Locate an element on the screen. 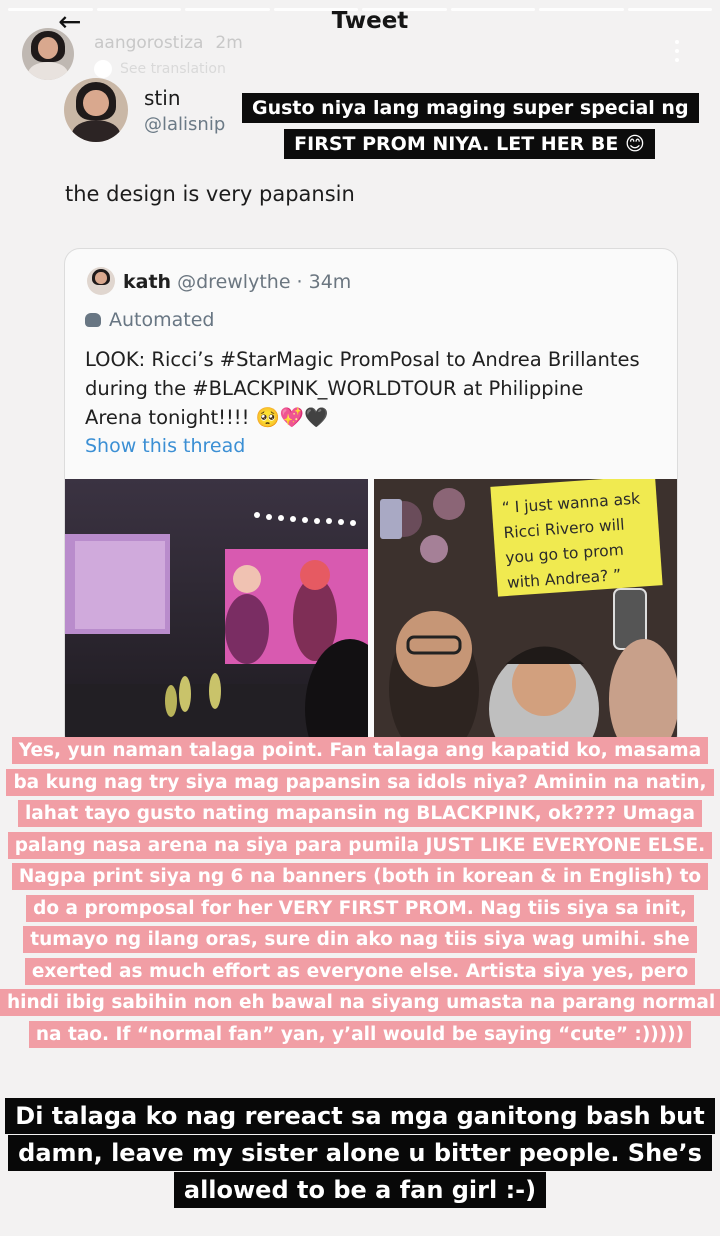 The height and width of the screenshot is (1236, 720). quoted-author-avatar is located at coordinates (101, 281).